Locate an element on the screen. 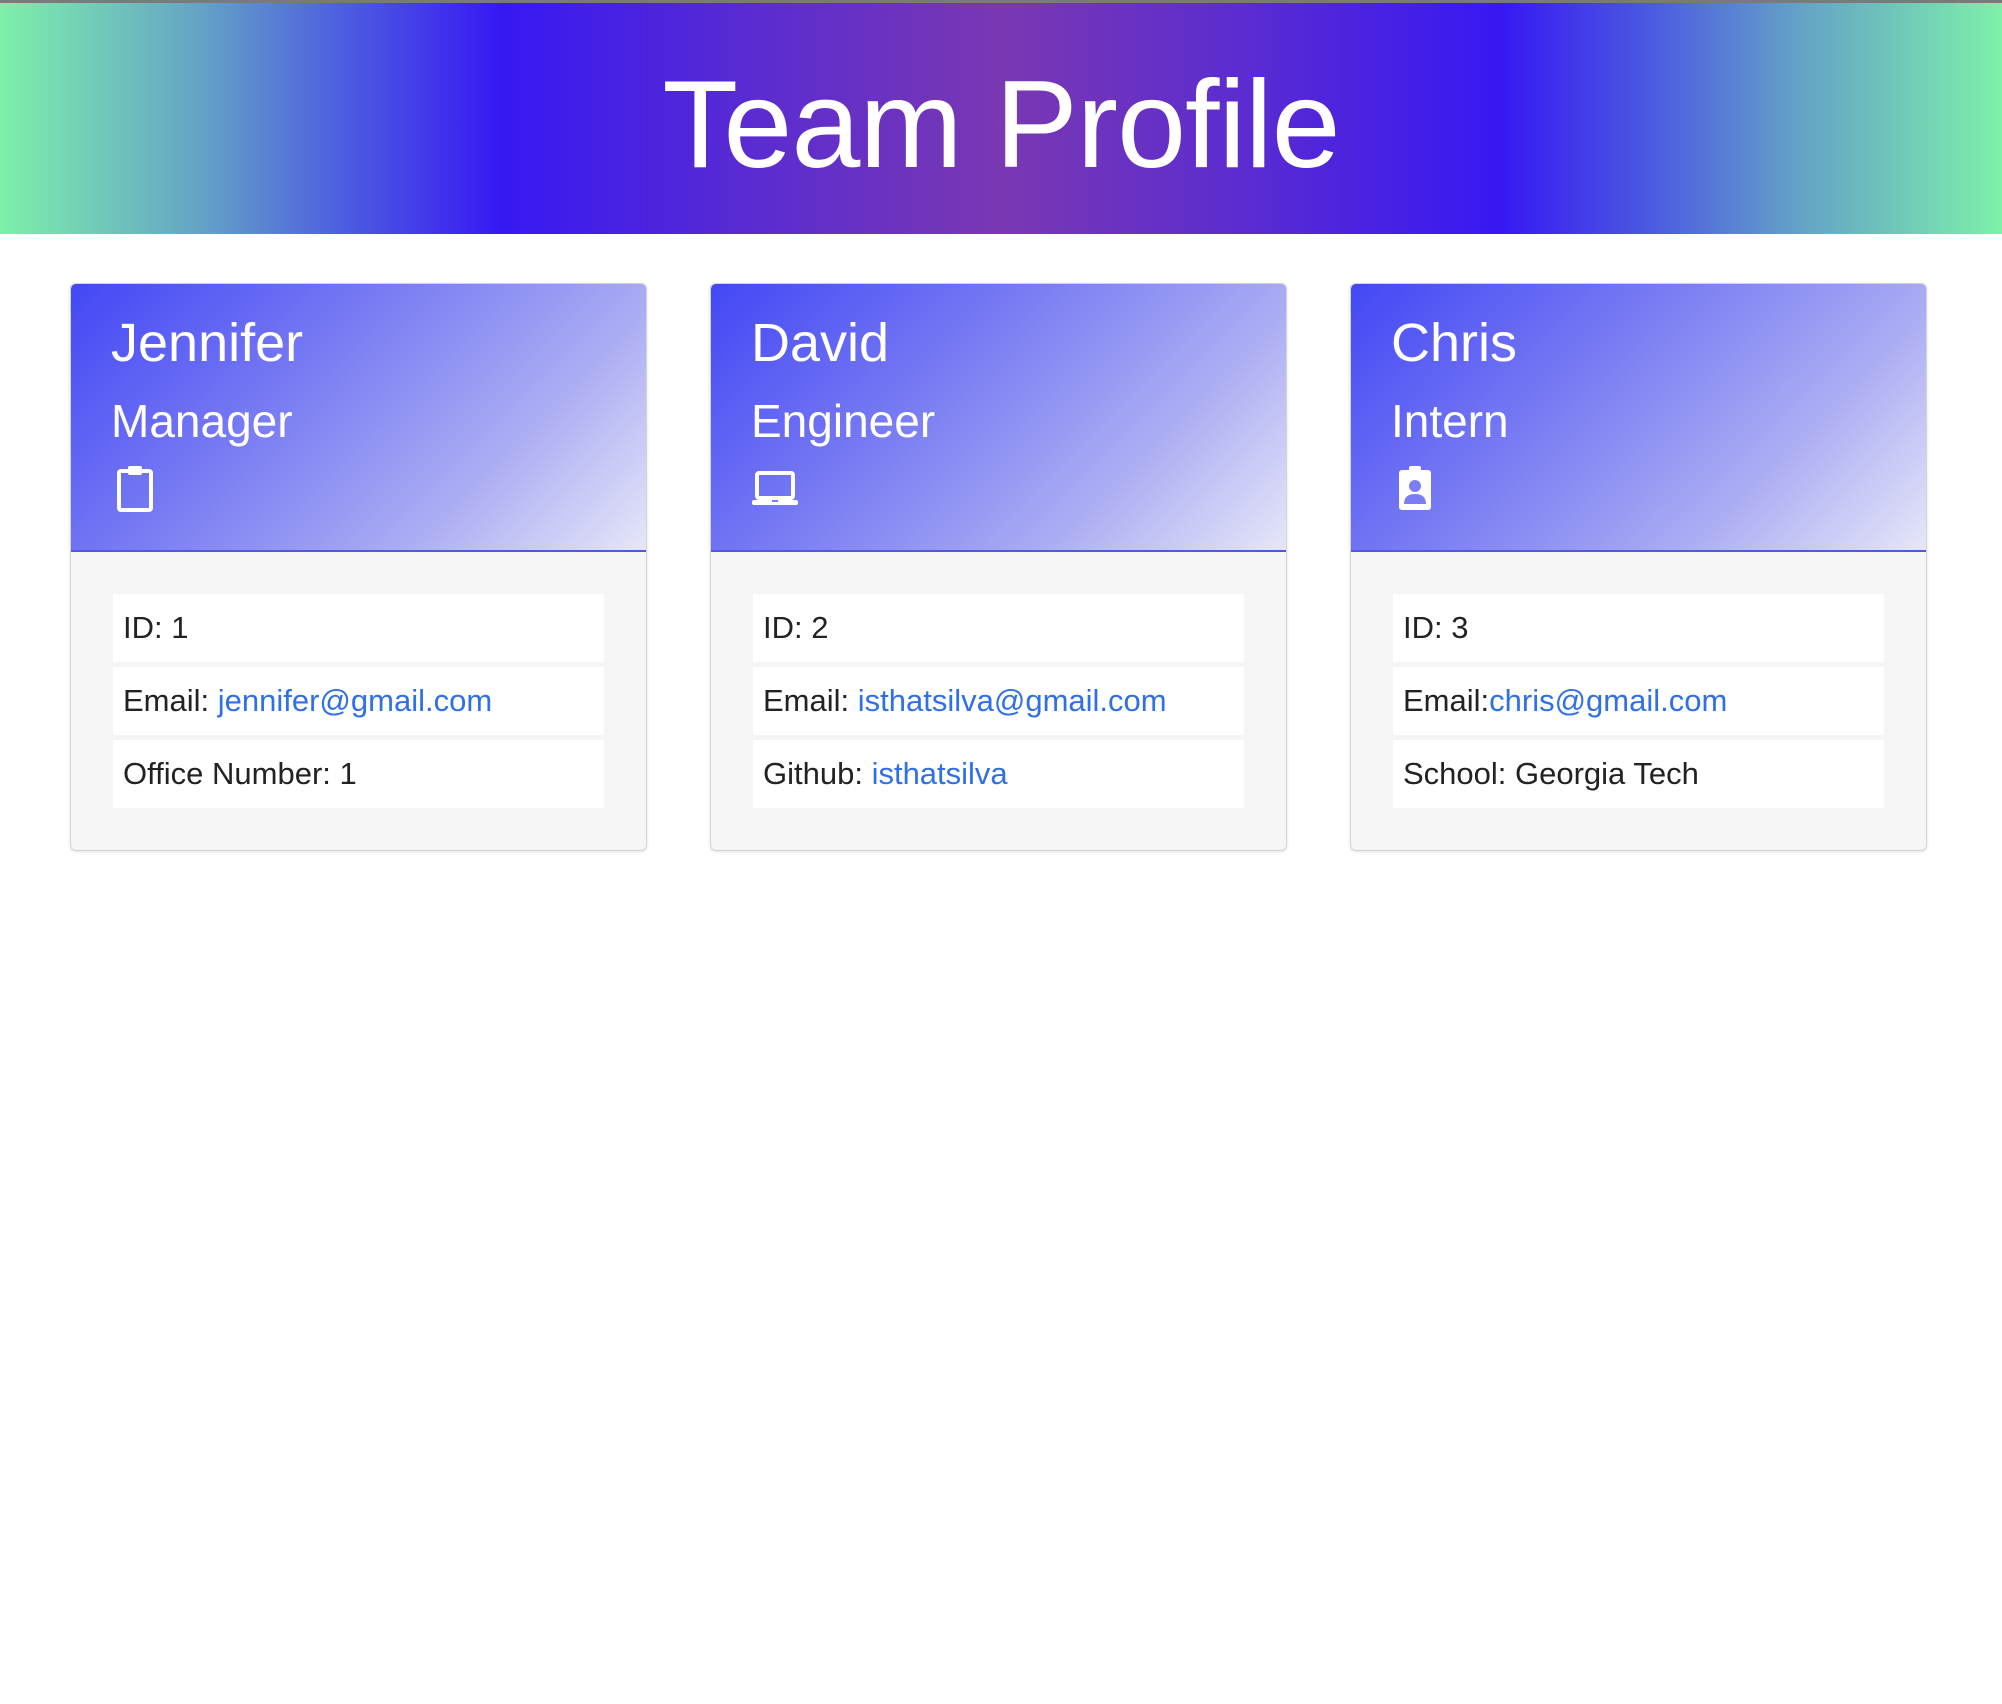  employee-name: Chris is located at coordinates (1454, 343).